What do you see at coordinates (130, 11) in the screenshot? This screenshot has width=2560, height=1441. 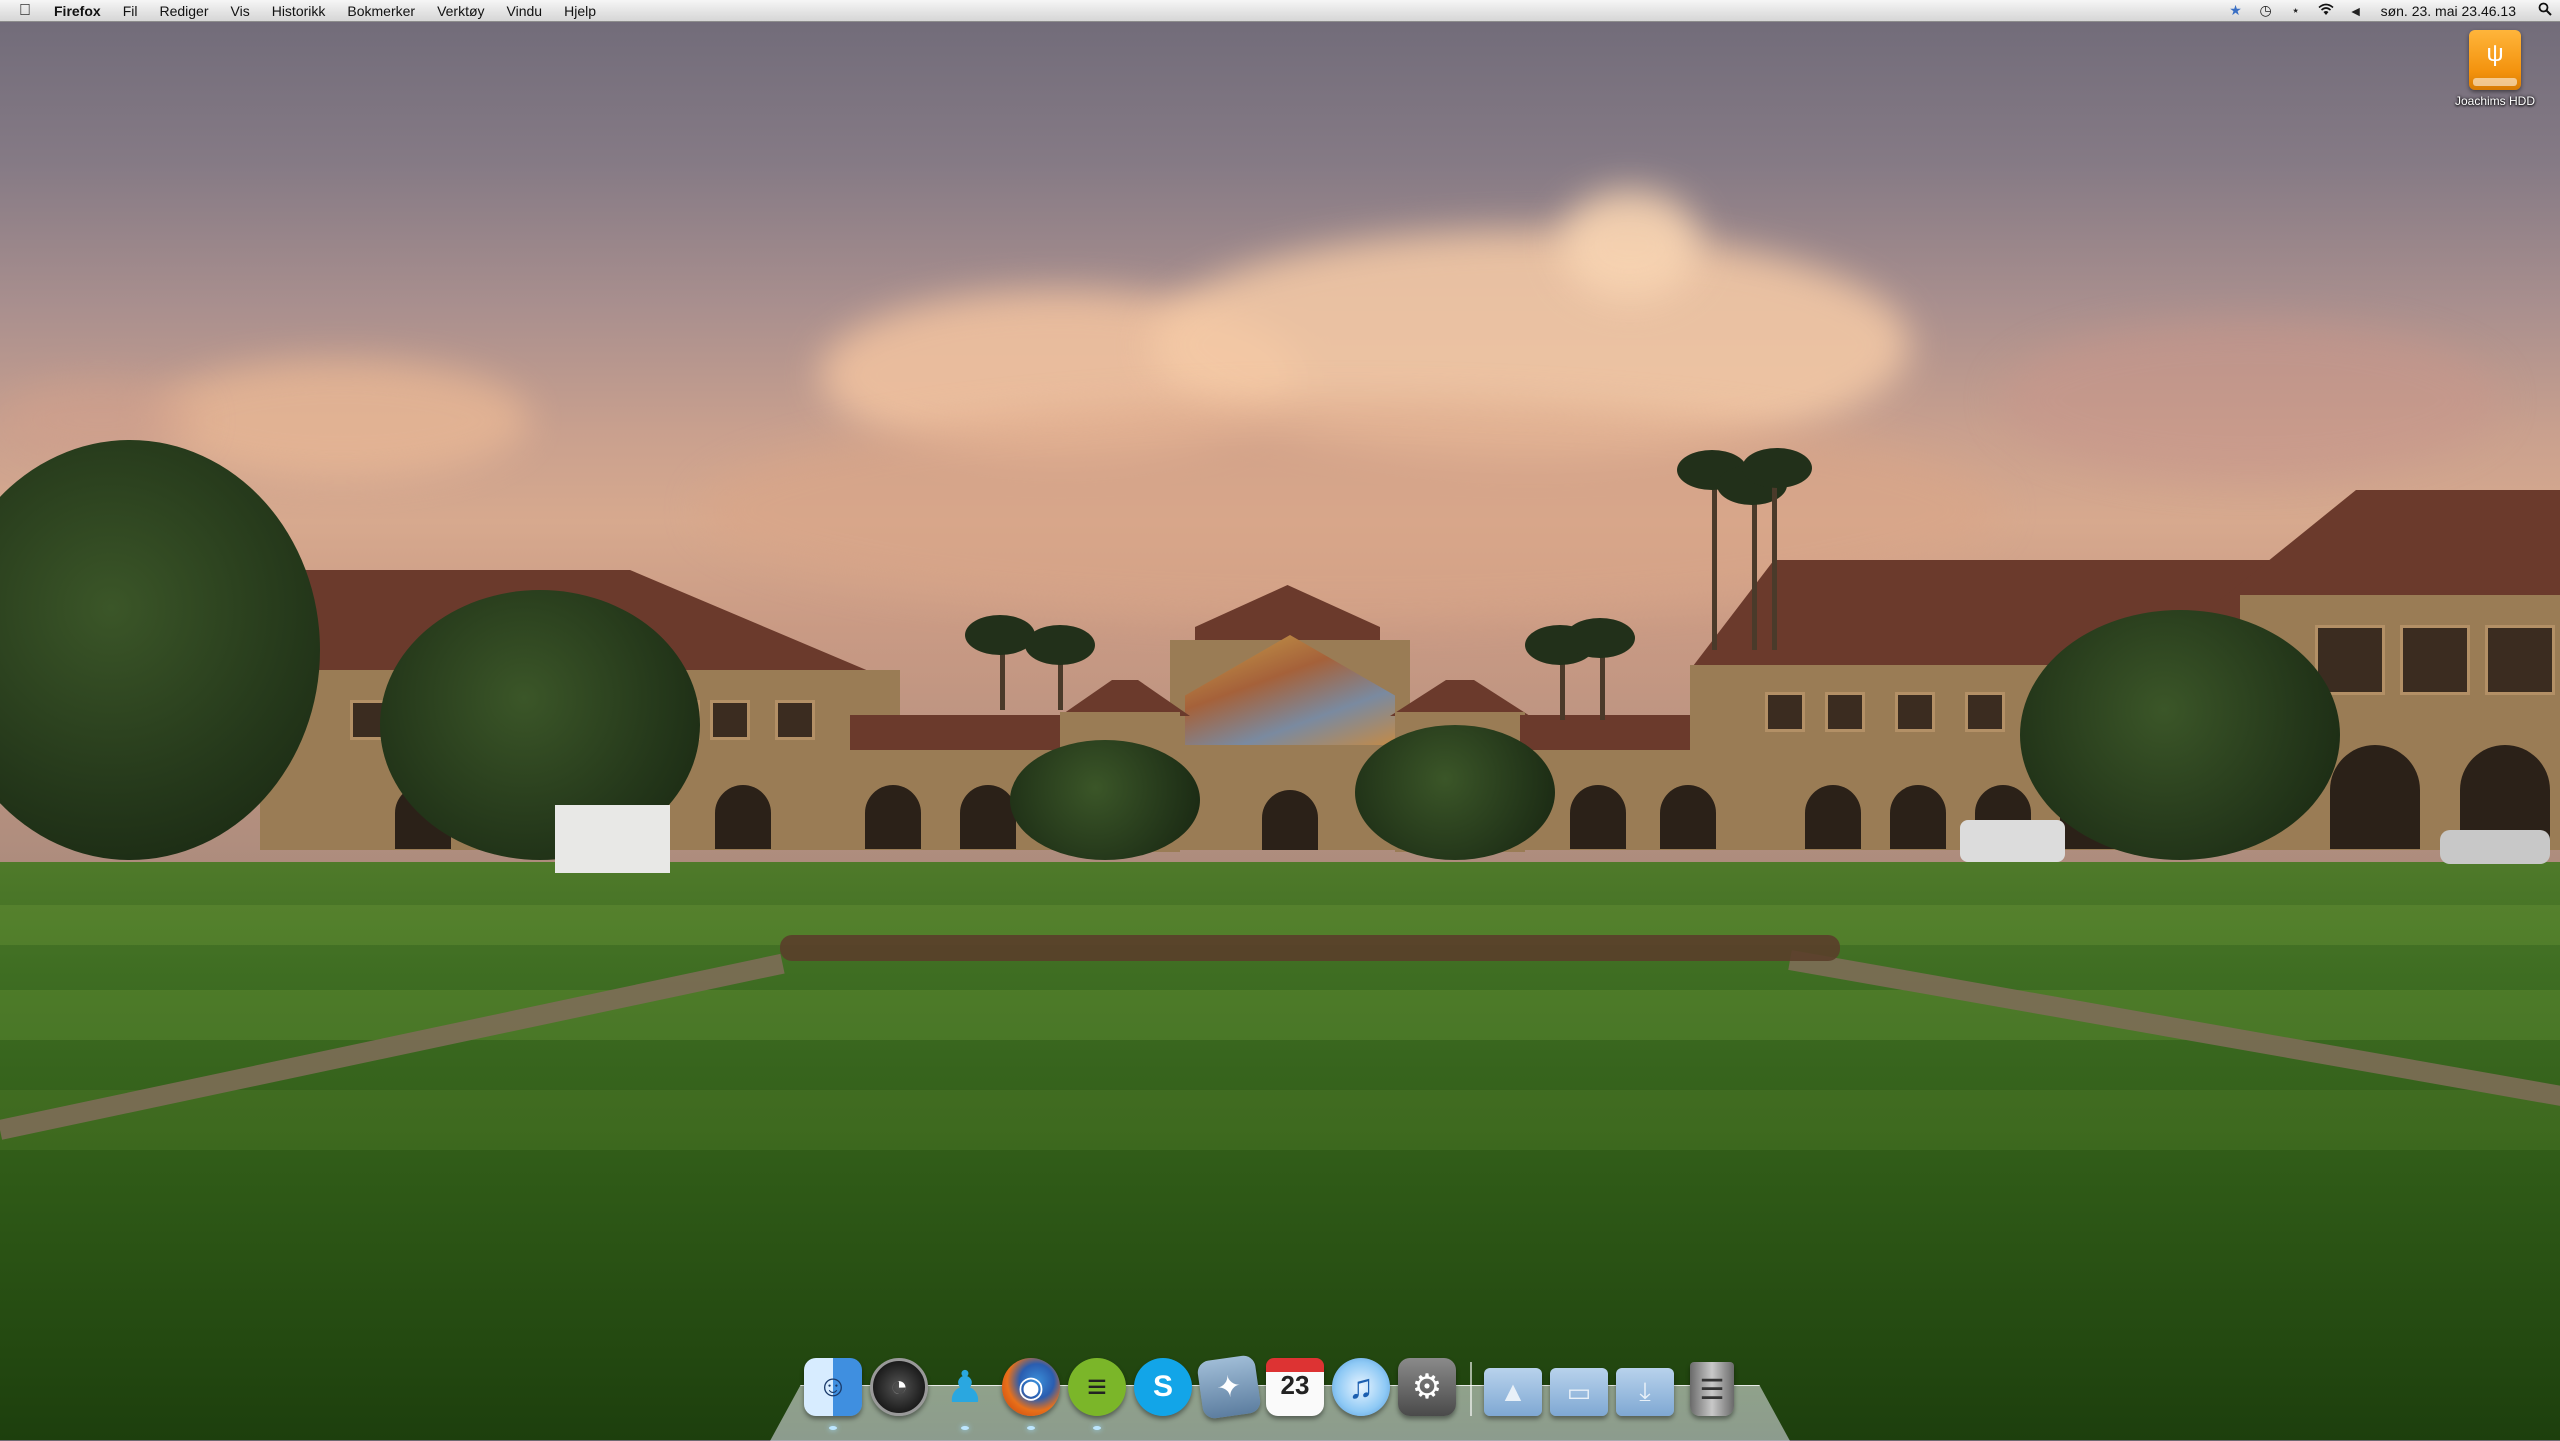 I see `menu-fil: Fil` at bounding box center [130, 11].